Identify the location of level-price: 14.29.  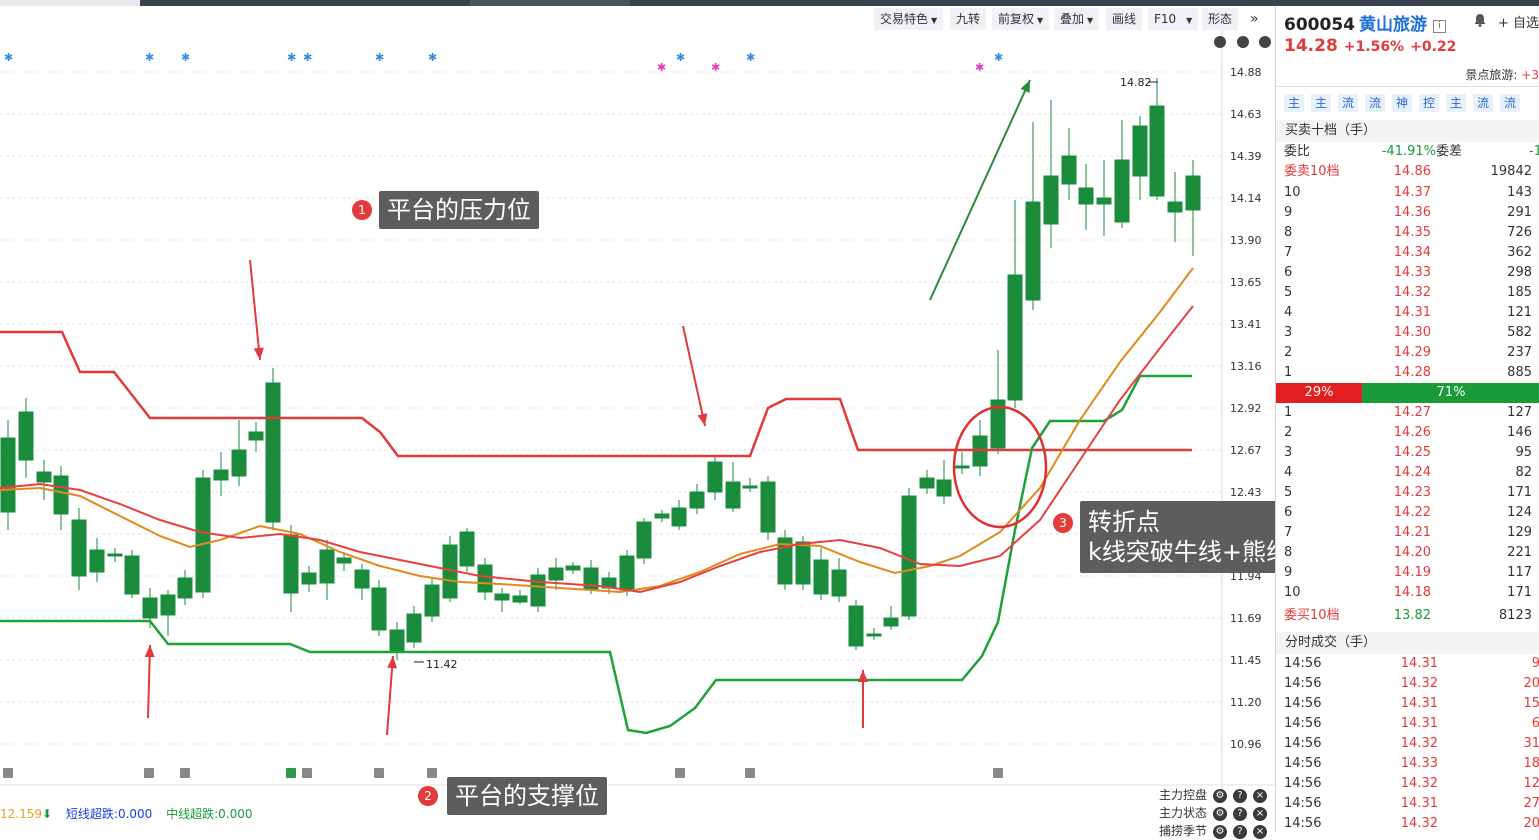
(1412, 352).